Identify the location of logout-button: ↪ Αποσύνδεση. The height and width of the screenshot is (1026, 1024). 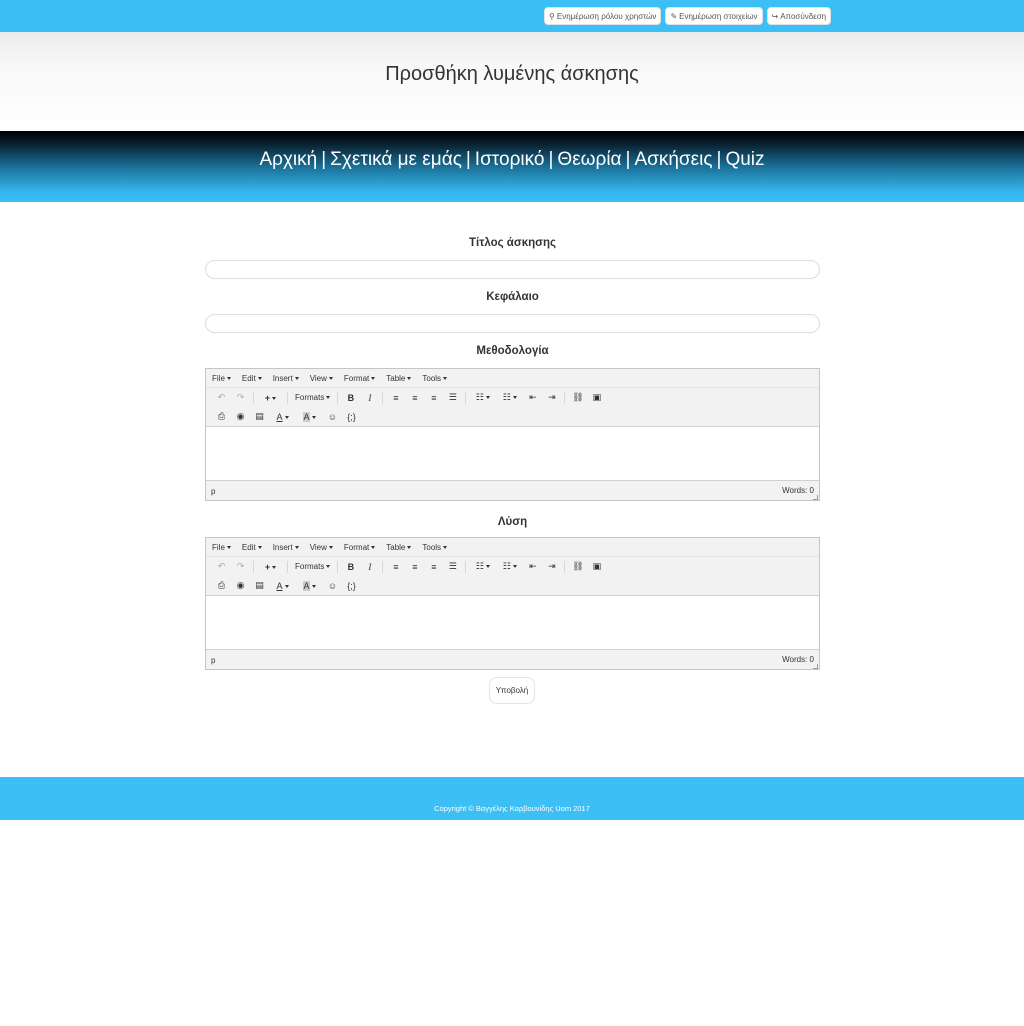
(799, 16).